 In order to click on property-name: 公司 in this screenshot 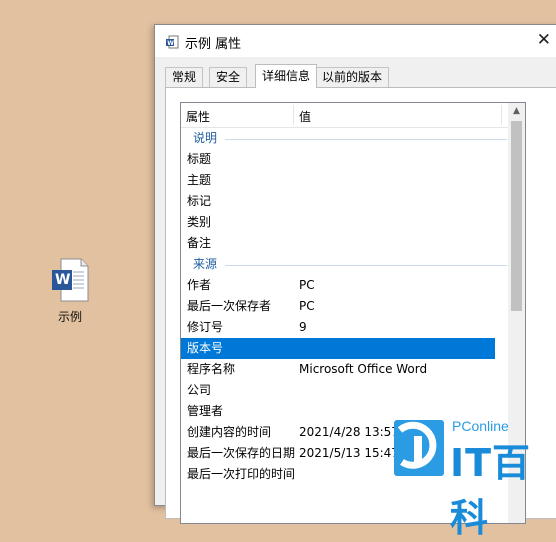, I will do `click(199, 390)`.